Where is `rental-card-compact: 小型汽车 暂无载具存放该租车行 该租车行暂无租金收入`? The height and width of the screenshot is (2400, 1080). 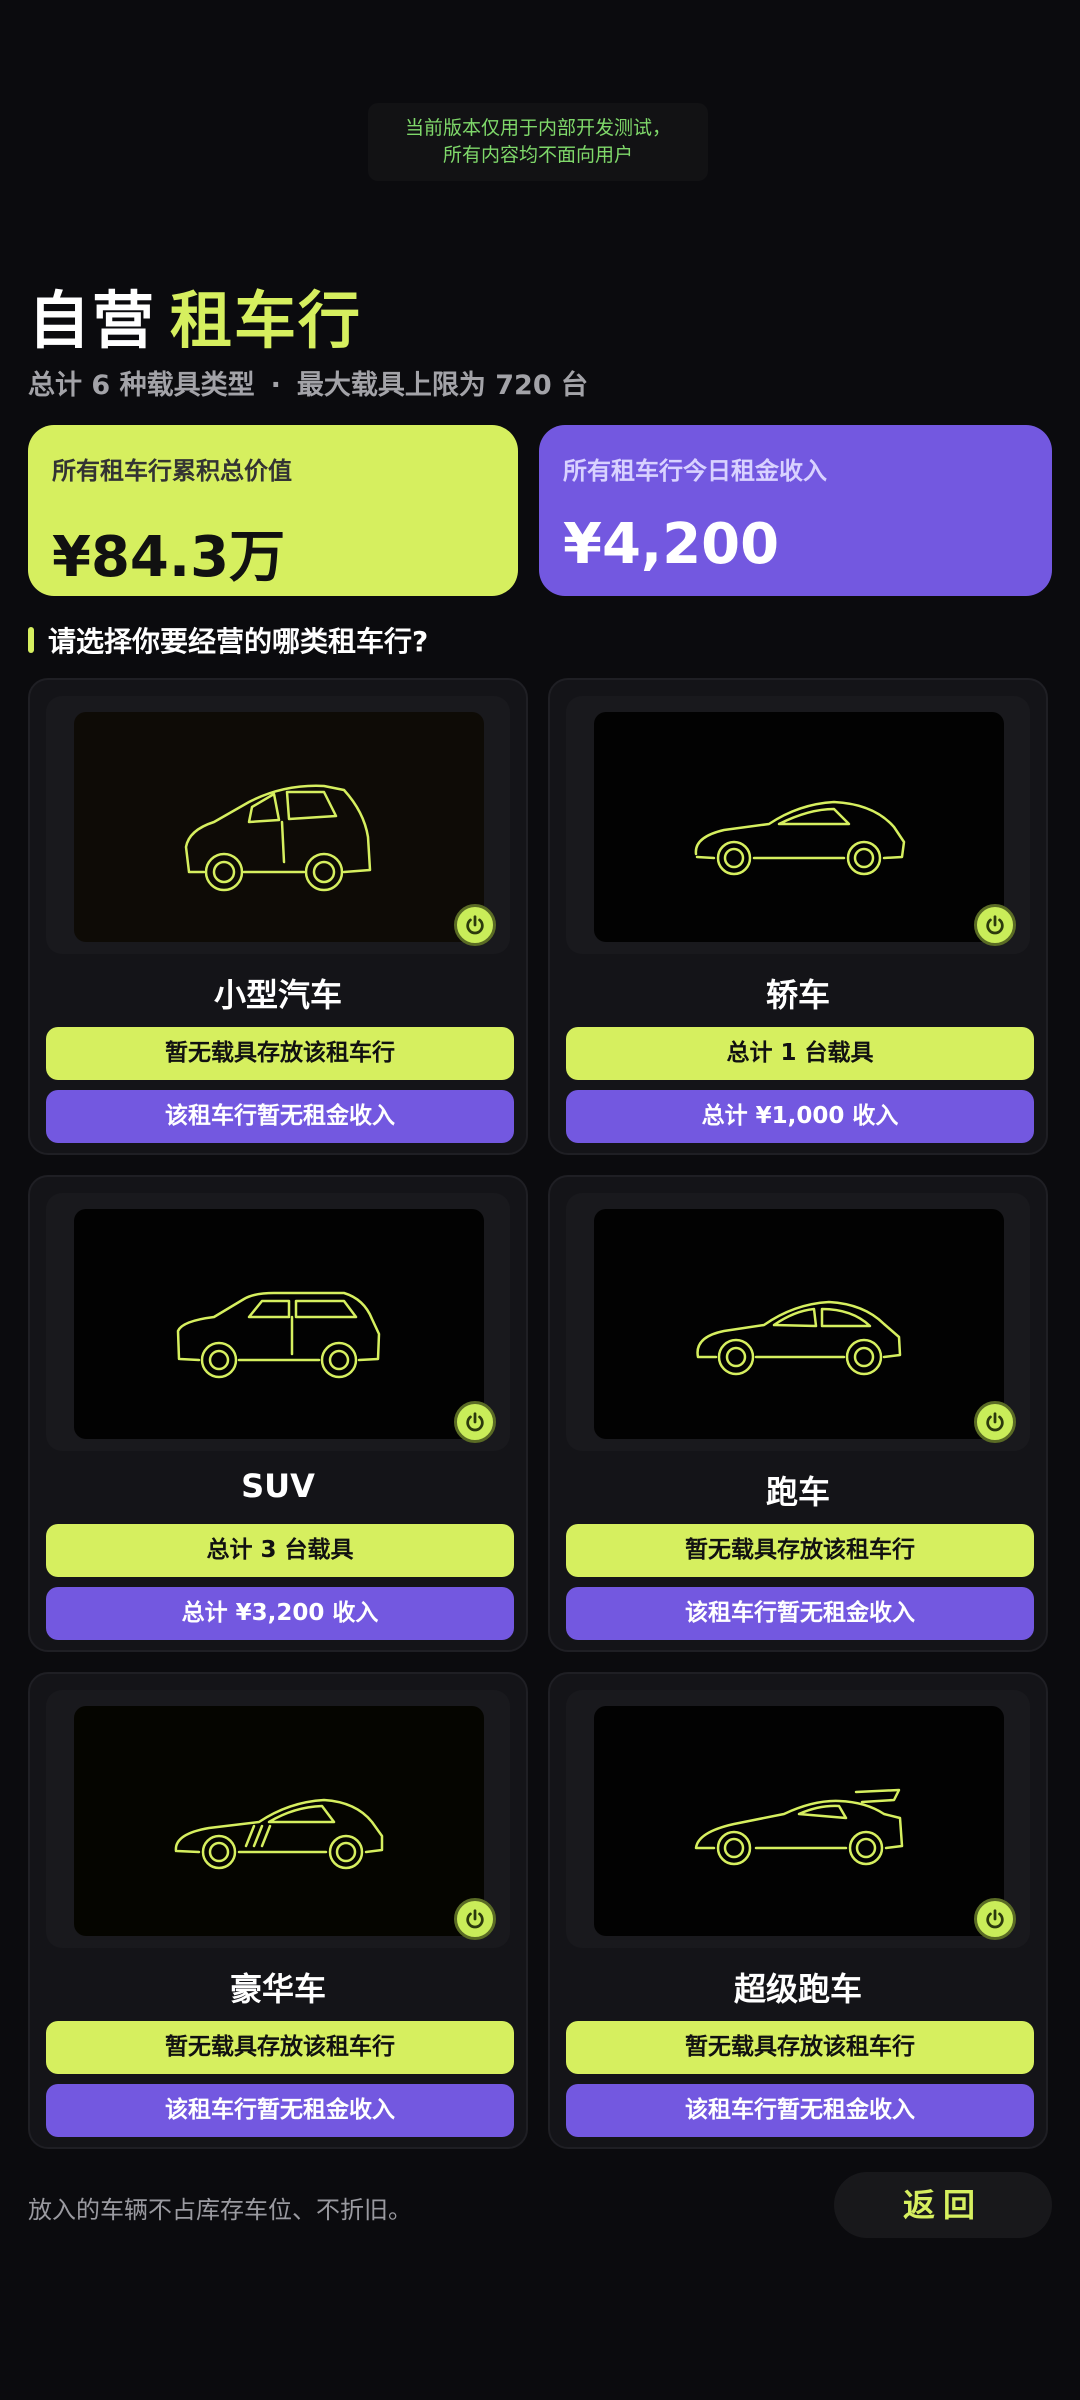 rental-card-compact: 小型汽车 暂无载具存放该租车行 该租车行暂无租金收入 is located at coordinates (278, 916).